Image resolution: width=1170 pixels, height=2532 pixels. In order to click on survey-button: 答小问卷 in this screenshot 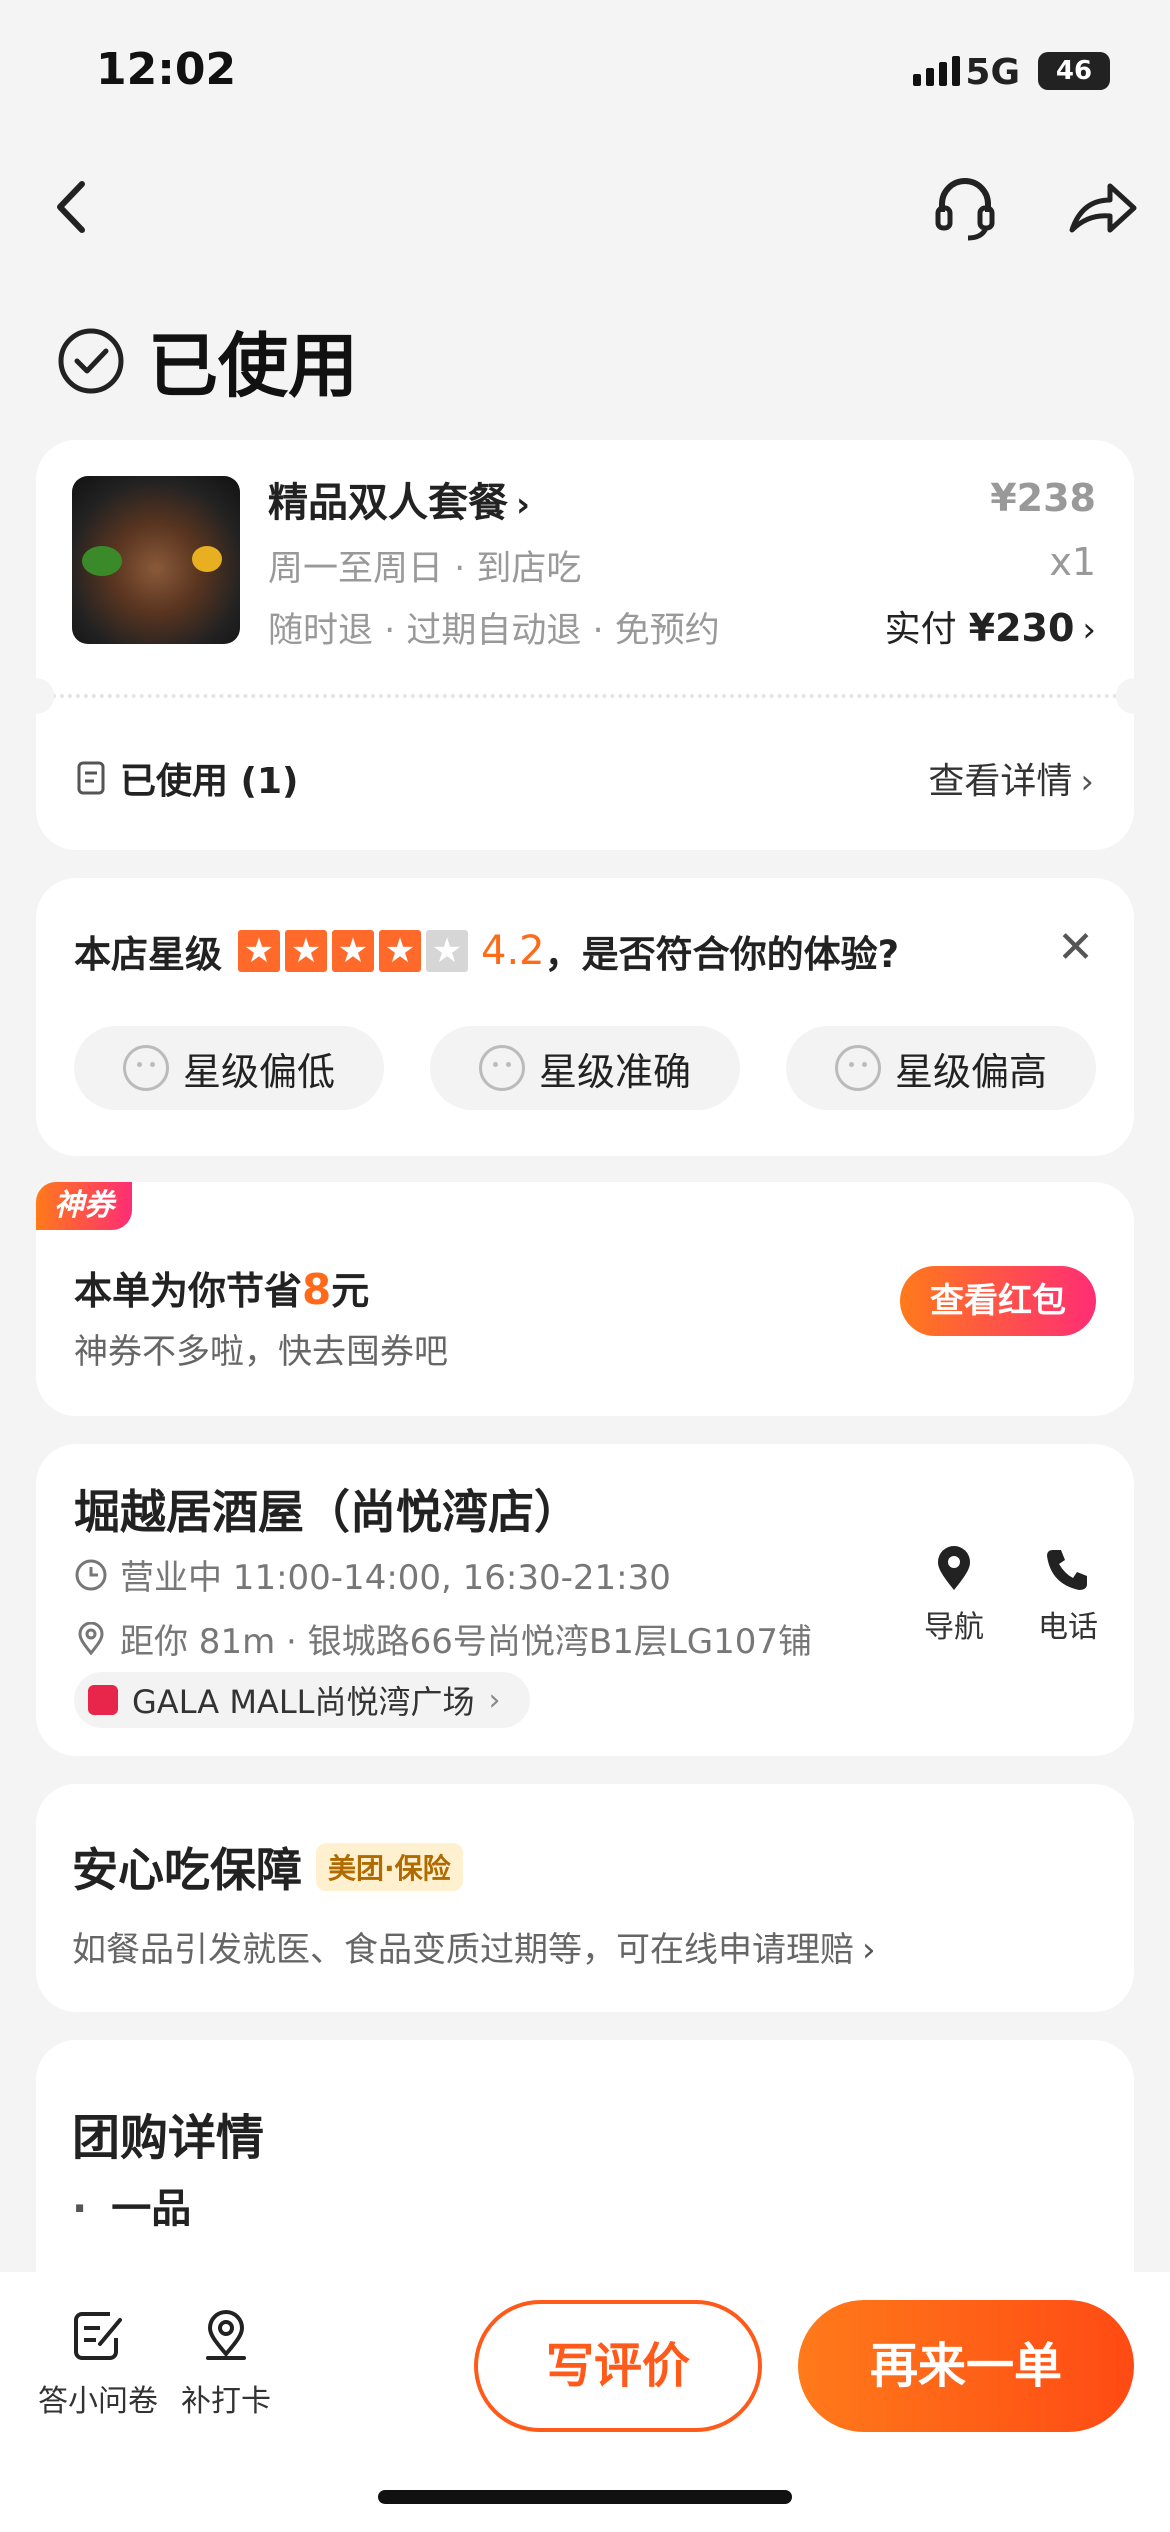, I will do `click(98, 2364)`.